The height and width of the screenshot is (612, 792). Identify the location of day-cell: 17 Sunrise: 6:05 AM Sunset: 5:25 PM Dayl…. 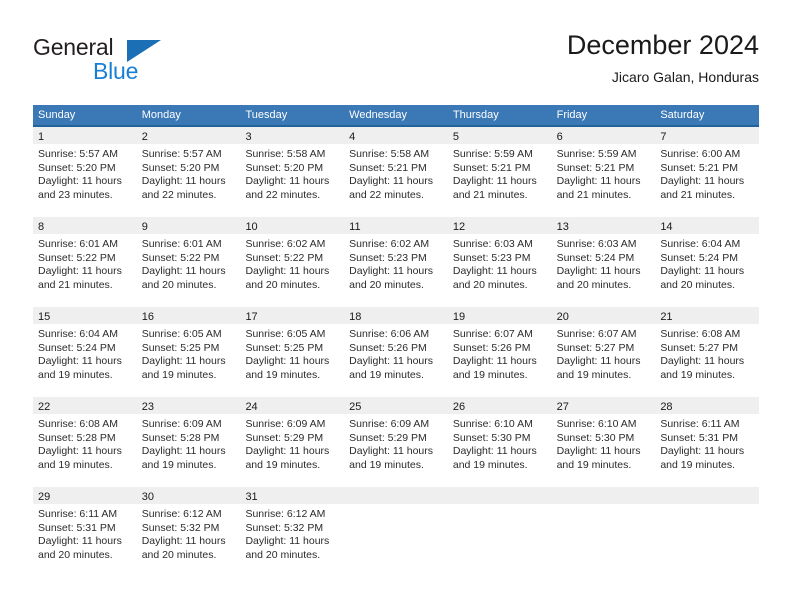
(292, 352).